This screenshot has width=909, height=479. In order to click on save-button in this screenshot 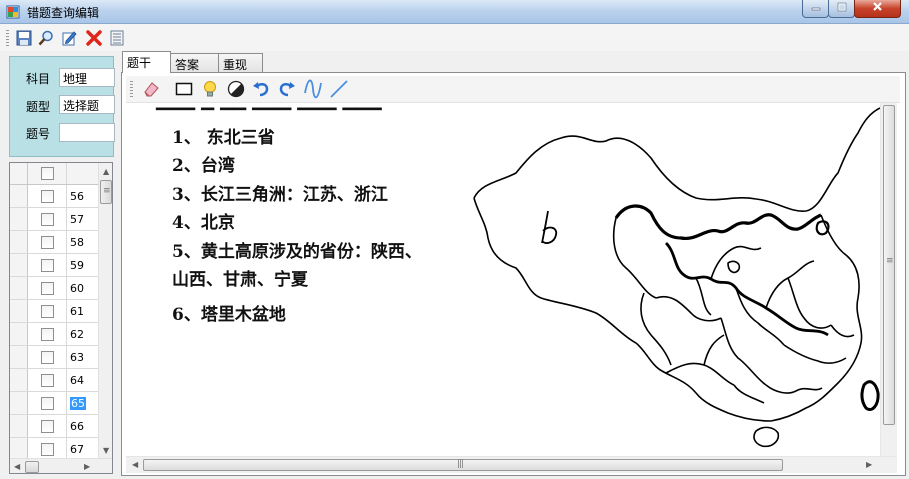, I will do `click(24, 38)`.